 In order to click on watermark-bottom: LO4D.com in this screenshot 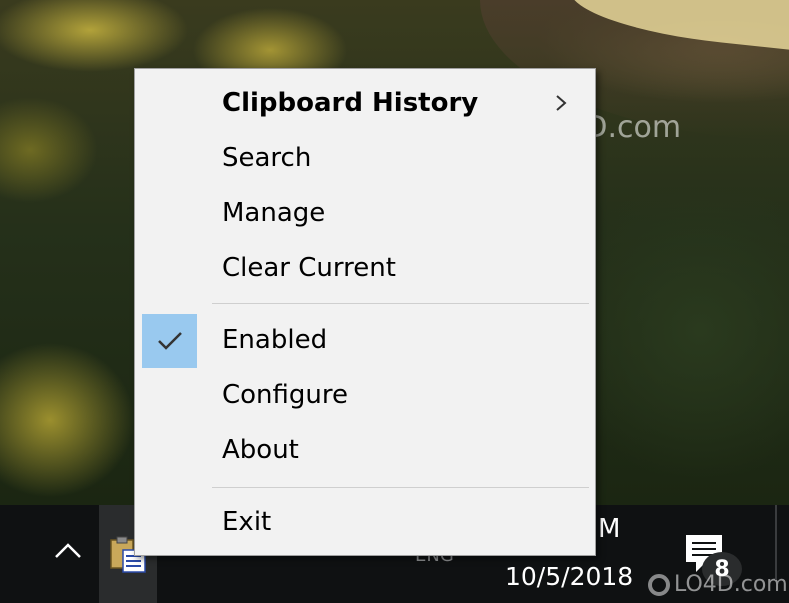, I will do `click(718, 584)`.